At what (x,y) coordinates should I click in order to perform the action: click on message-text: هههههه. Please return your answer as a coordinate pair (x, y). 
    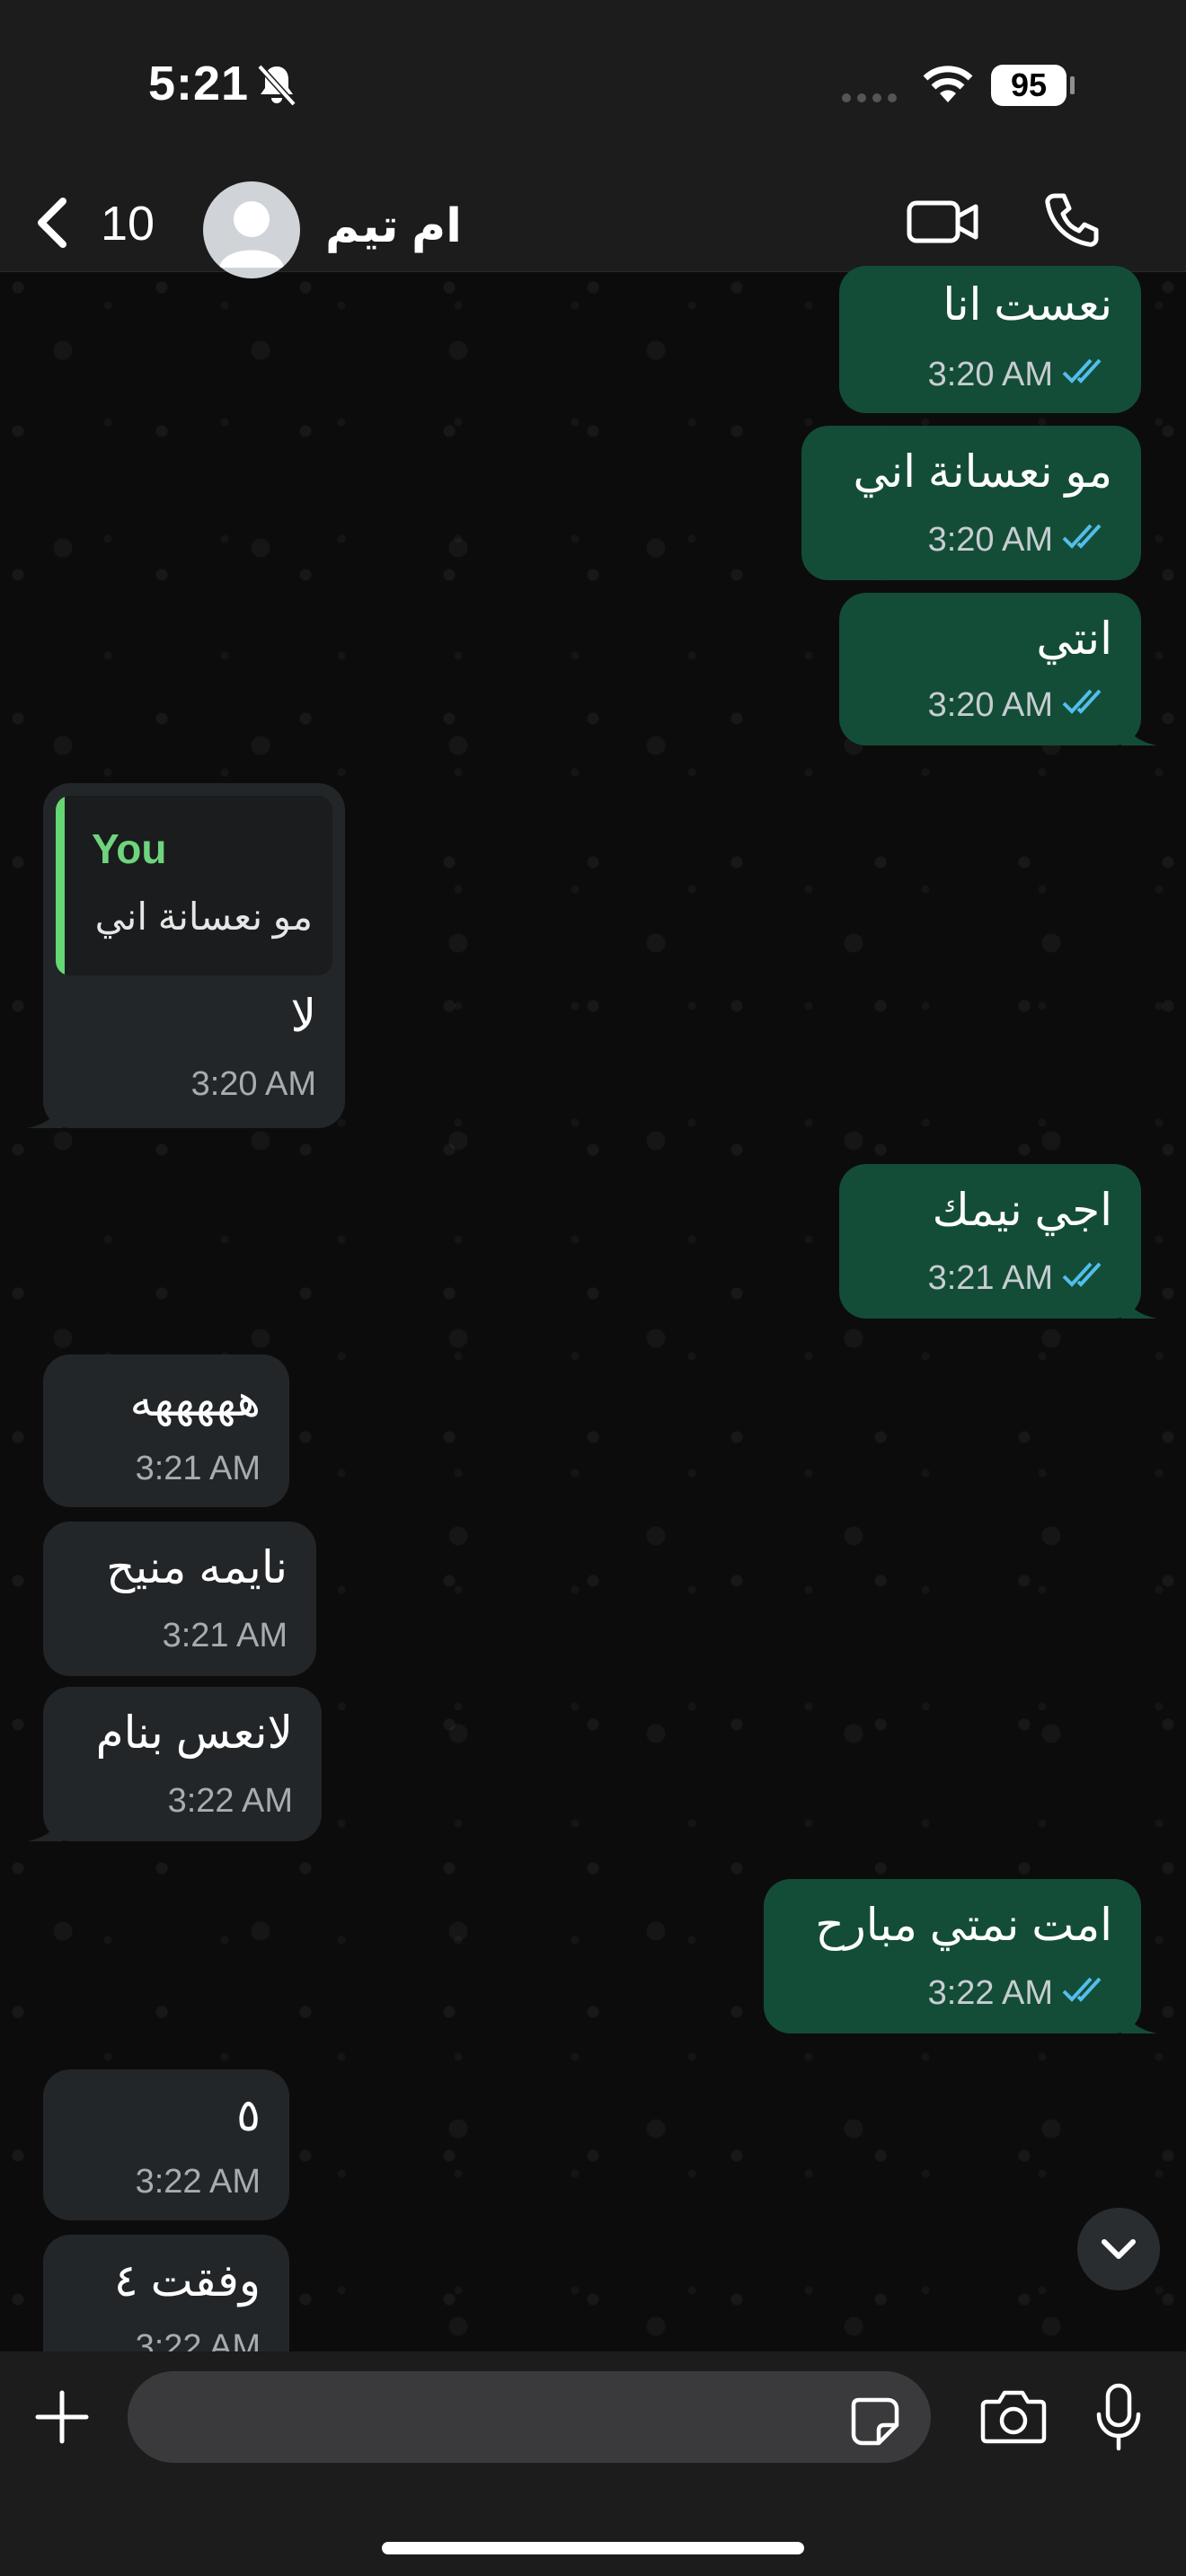
    Looking at the image, I should click on (195, 1400).